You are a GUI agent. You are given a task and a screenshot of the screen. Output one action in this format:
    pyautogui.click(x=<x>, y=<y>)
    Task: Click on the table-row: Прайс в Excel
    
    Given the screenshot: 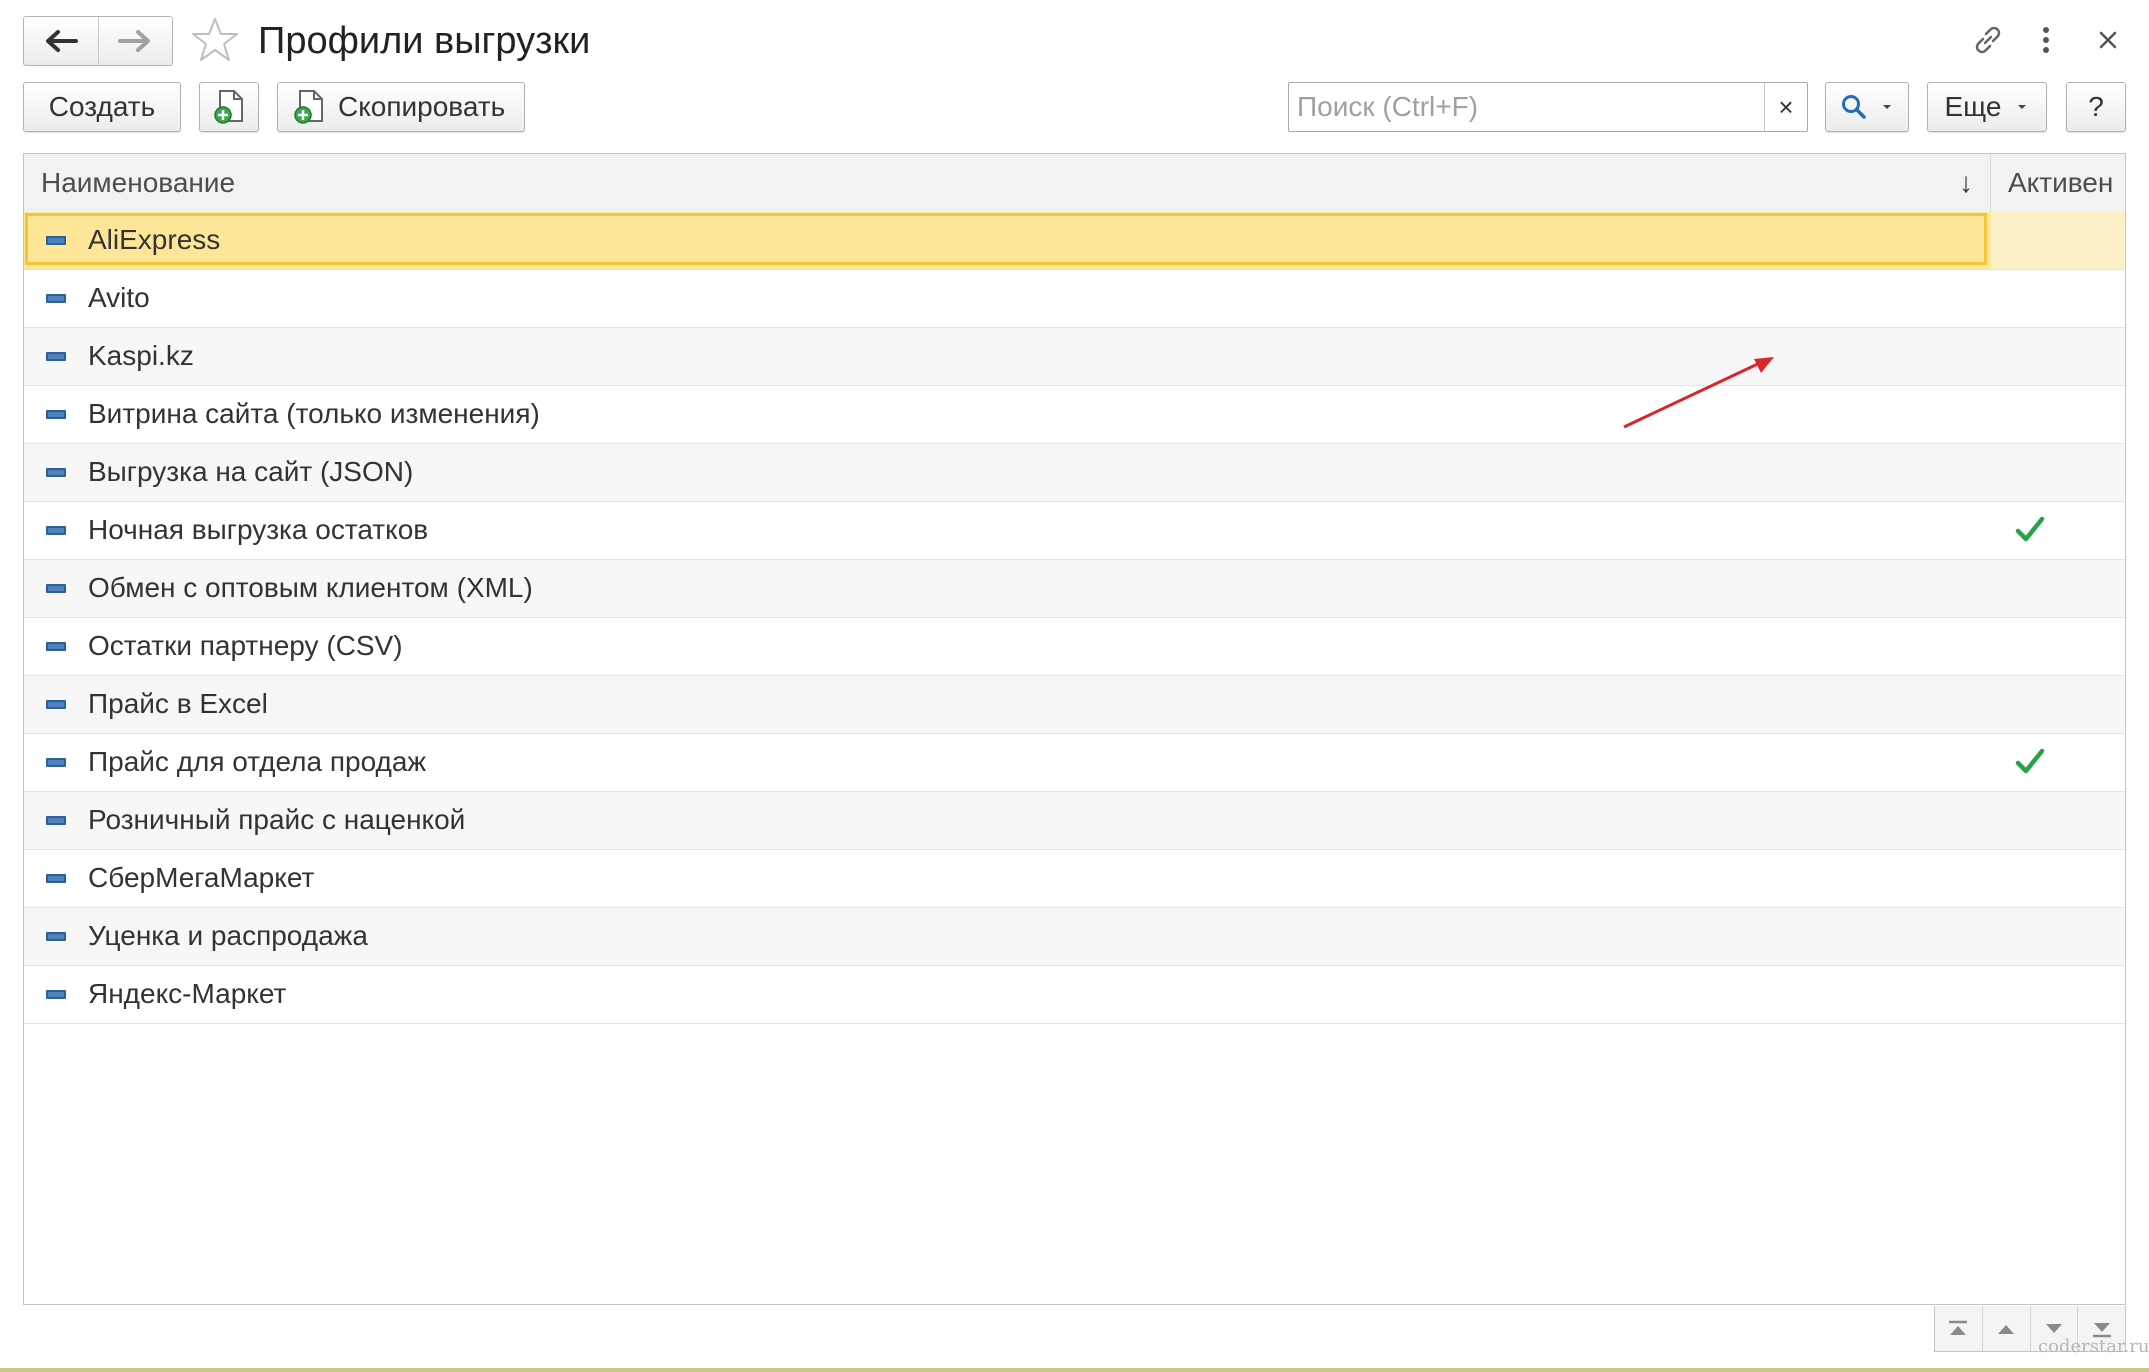 What is the action you would take?
    pyautogui.click(x=1074, y=705)
    